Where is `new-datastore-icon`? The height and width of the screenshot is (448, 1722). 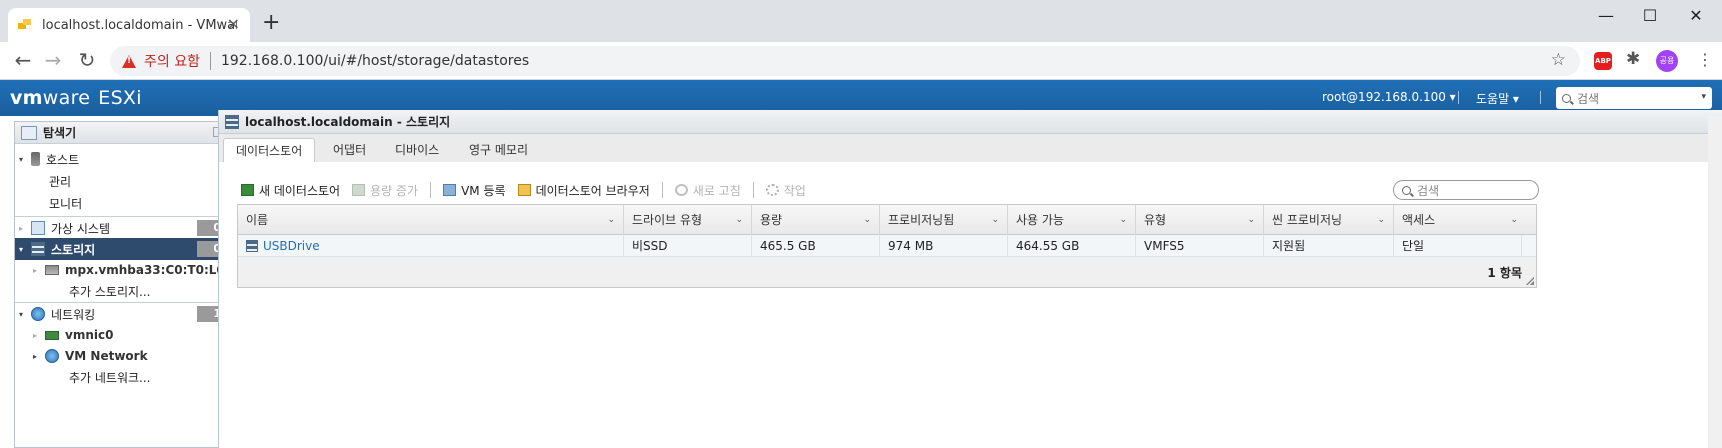
new-datastore-icon is located at coordinates (247, 190).